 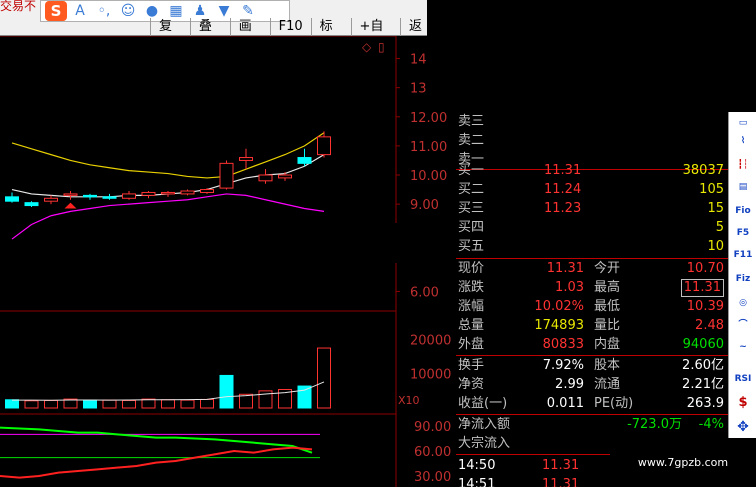 I want to click on chart-window-icon: ▭, so click(x=743, y=123).